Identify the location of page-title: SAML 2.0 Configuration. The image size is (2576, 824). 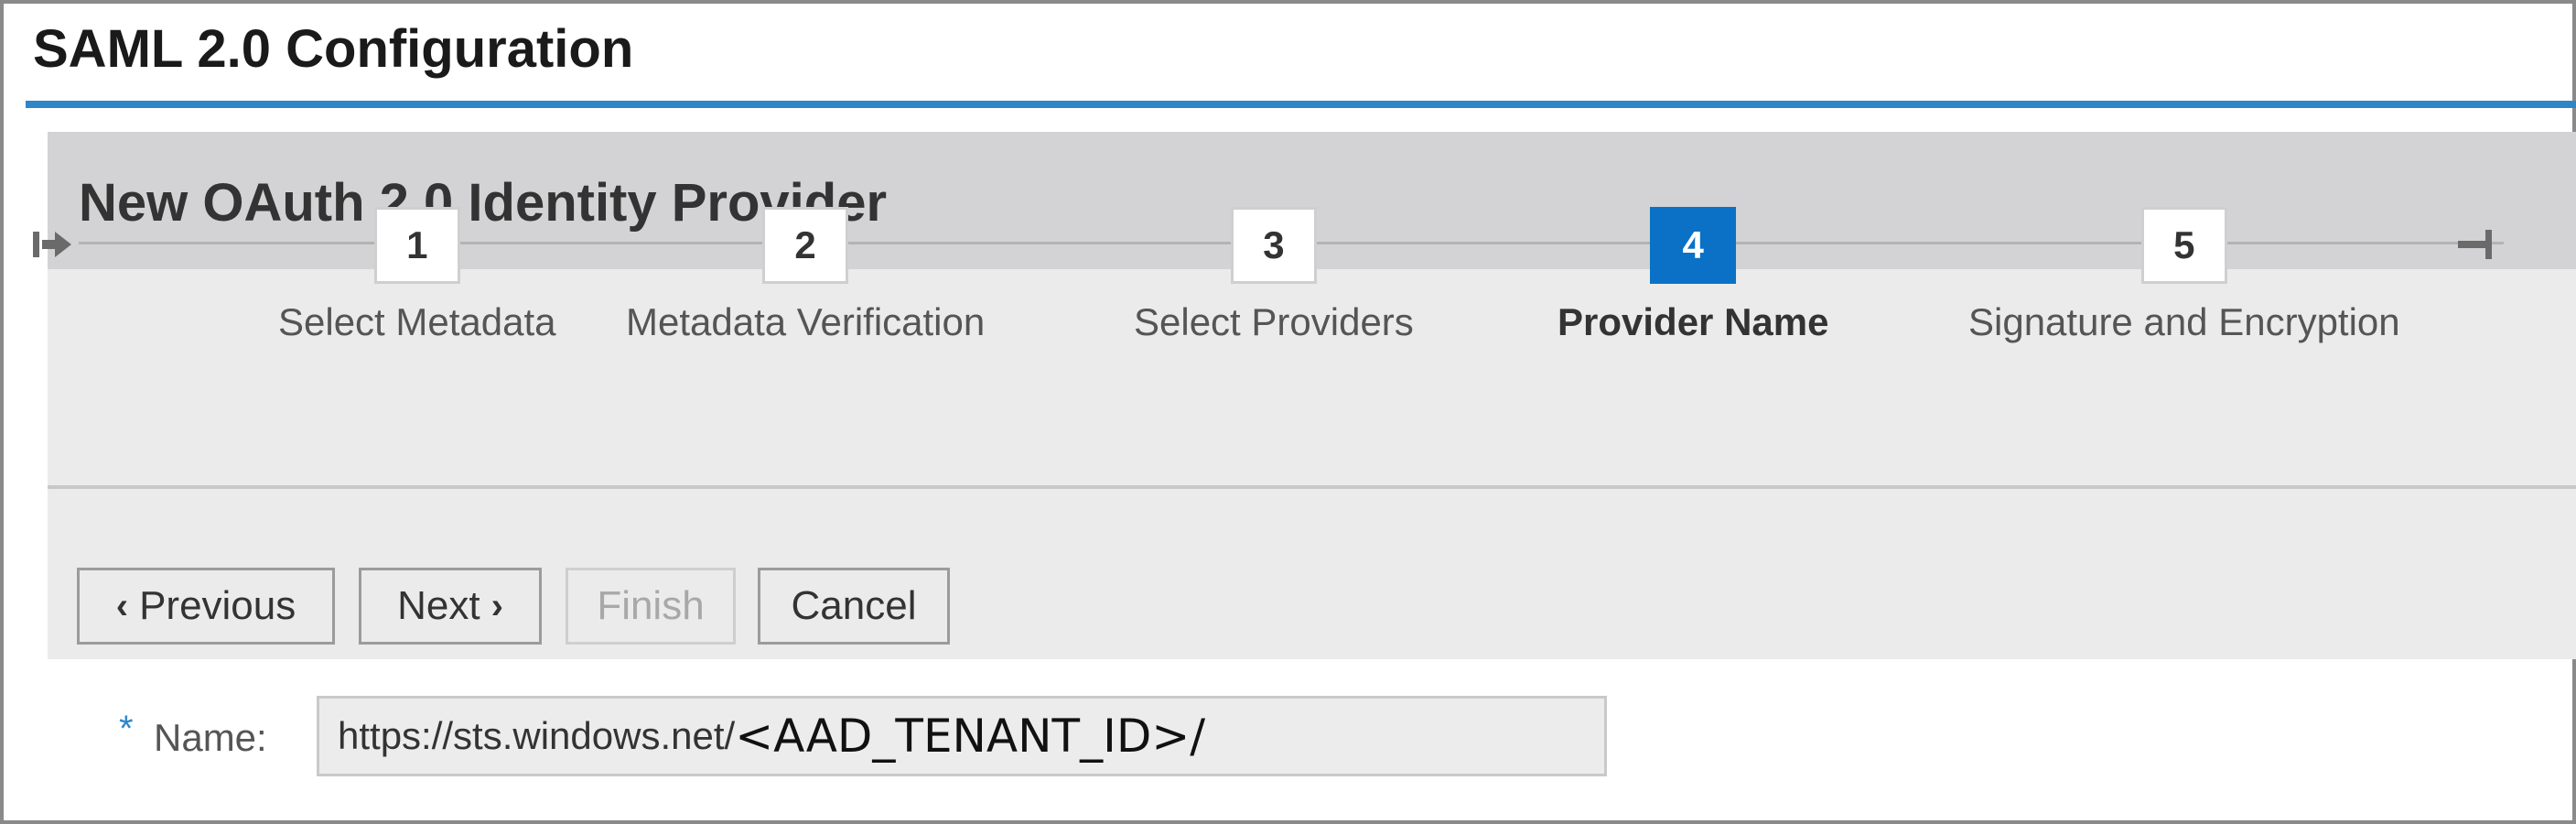
(333, 49).